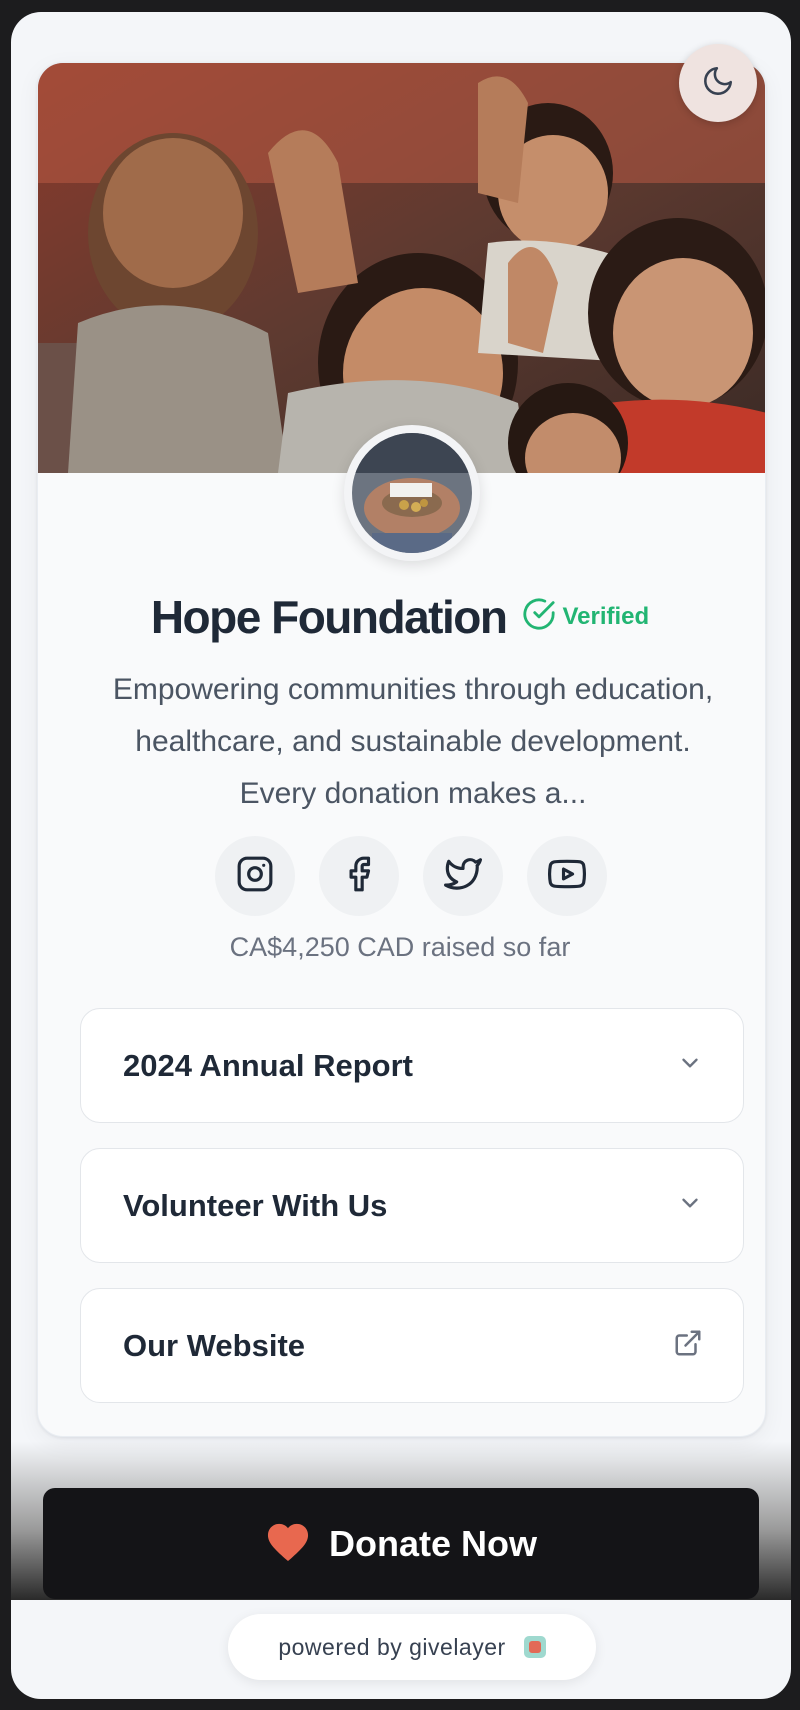 The height and width of the screenshot is (1710, 800). Describe the element at coordinates (688, 1345) in the screenshot. I see `external-link-icon` at that location.